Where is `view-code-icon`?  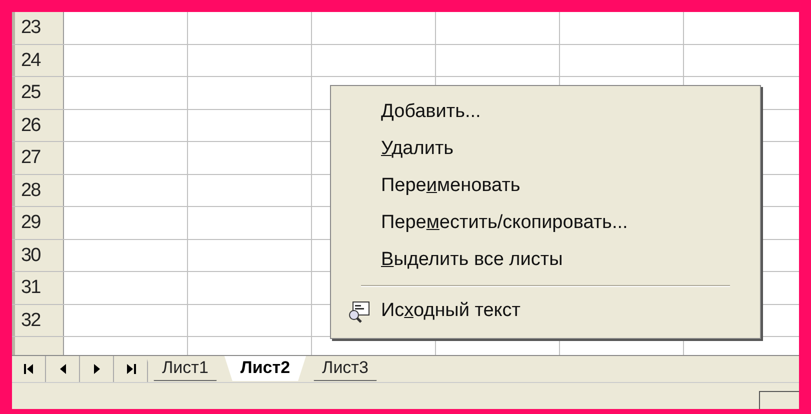
view-code-icon is located at coordinates (359, 312).